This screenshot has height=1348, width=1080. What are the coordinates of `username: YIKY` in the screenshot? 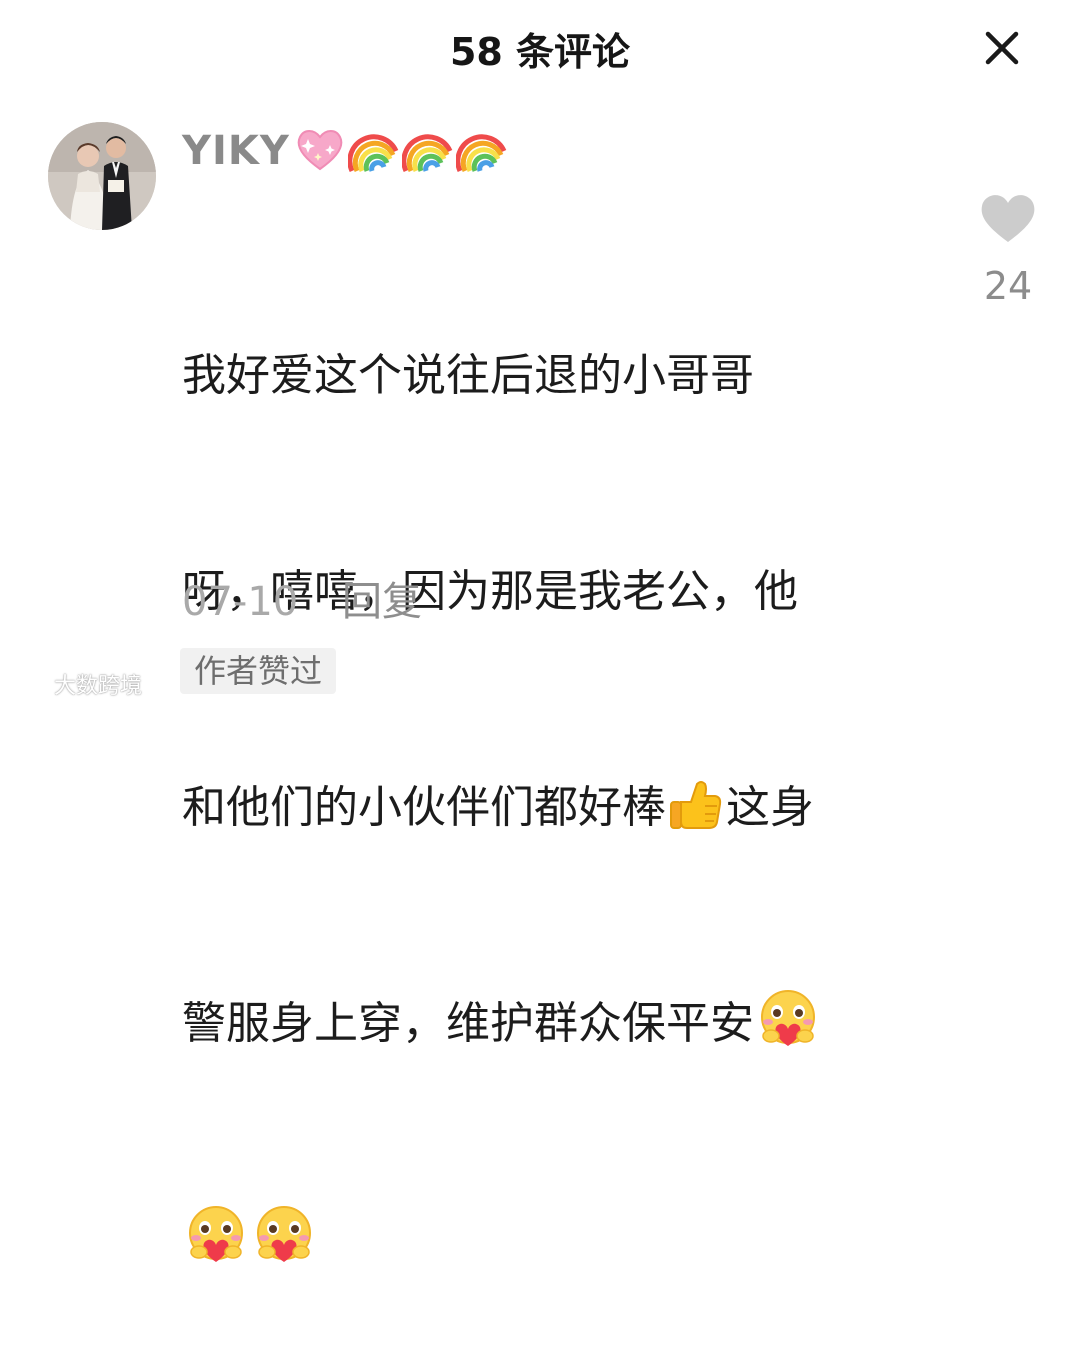 It's located at (236, 151).